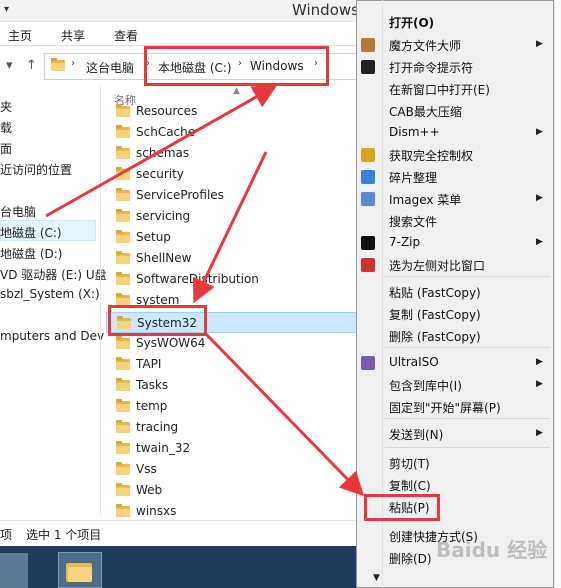 This screenshot has height=588, width=561. Describe the element at coordinates (230, 227) in the screenshot. I see `arrow-to-system32` at that location.